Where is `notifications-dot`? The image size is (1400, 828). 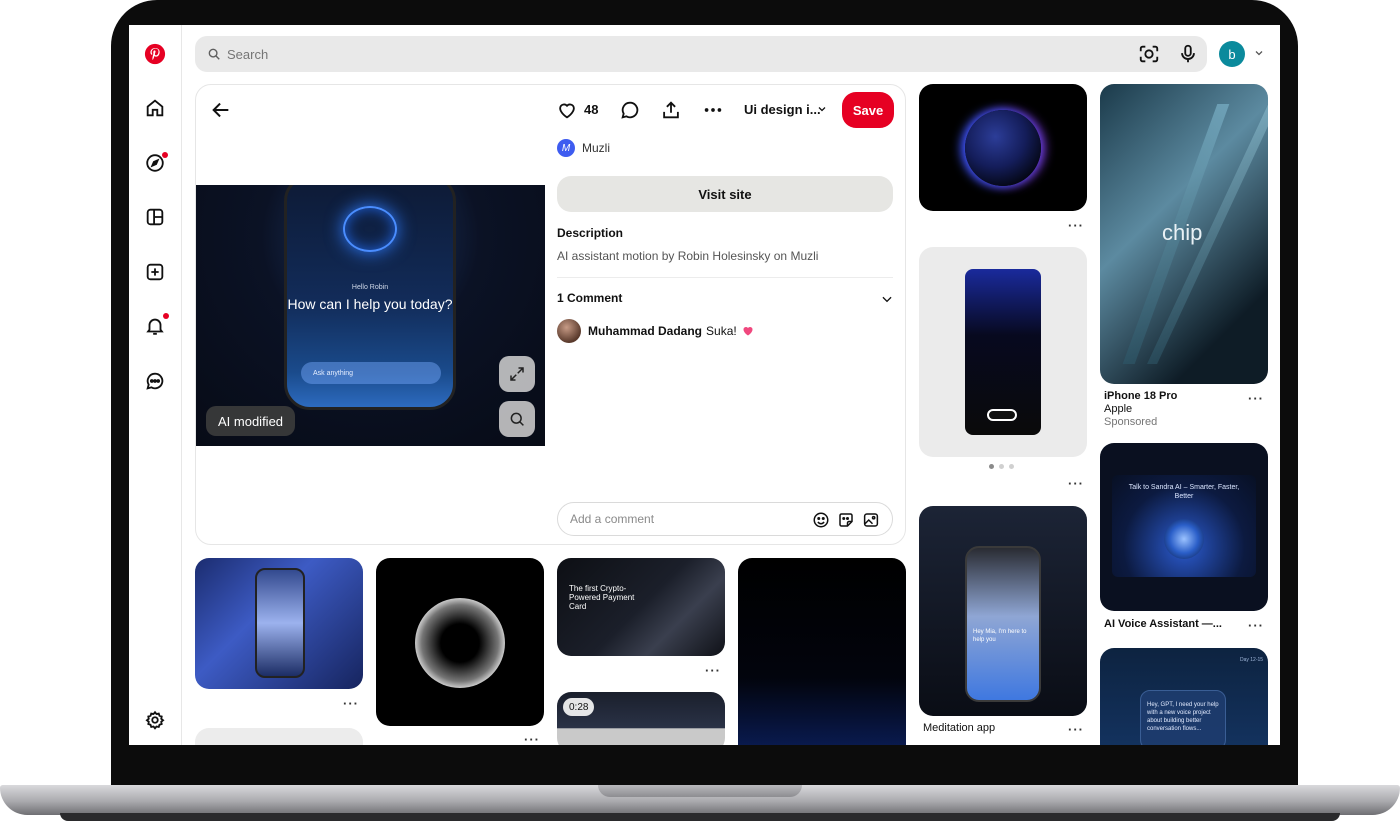 notifications-dot is located at coordinates (166, 316).